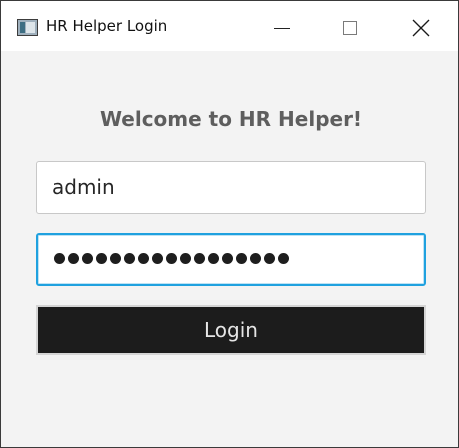  Describe the element at coordinates (27, 27) in the screenshot. I see `app-window-icon` at that location.